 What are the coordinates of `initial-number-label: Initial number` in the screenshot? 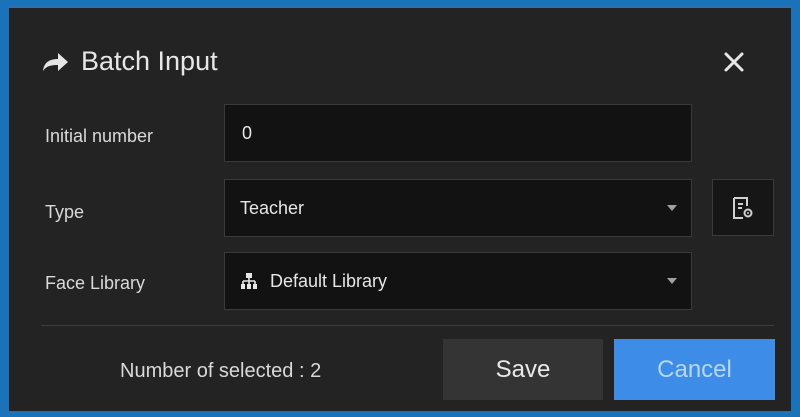 It's located at (99, 136).